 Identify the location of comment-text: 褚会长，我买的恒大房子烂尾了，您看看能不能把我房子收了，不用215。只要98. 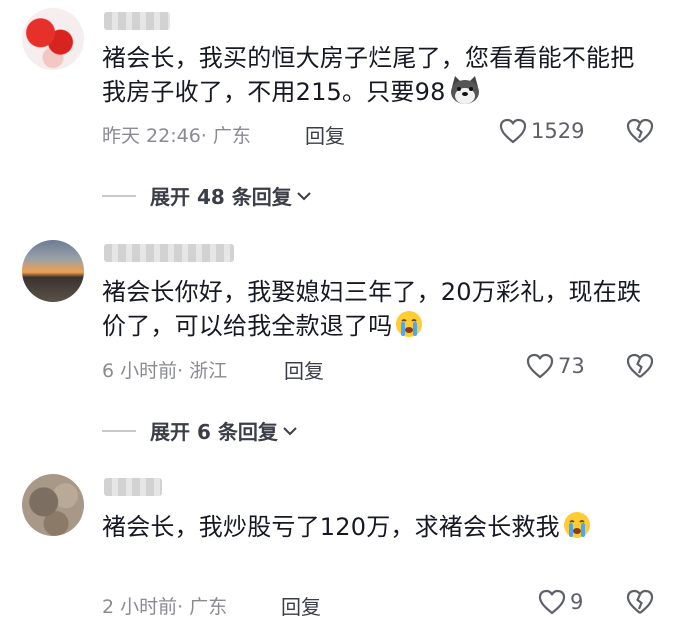
(372, 78).